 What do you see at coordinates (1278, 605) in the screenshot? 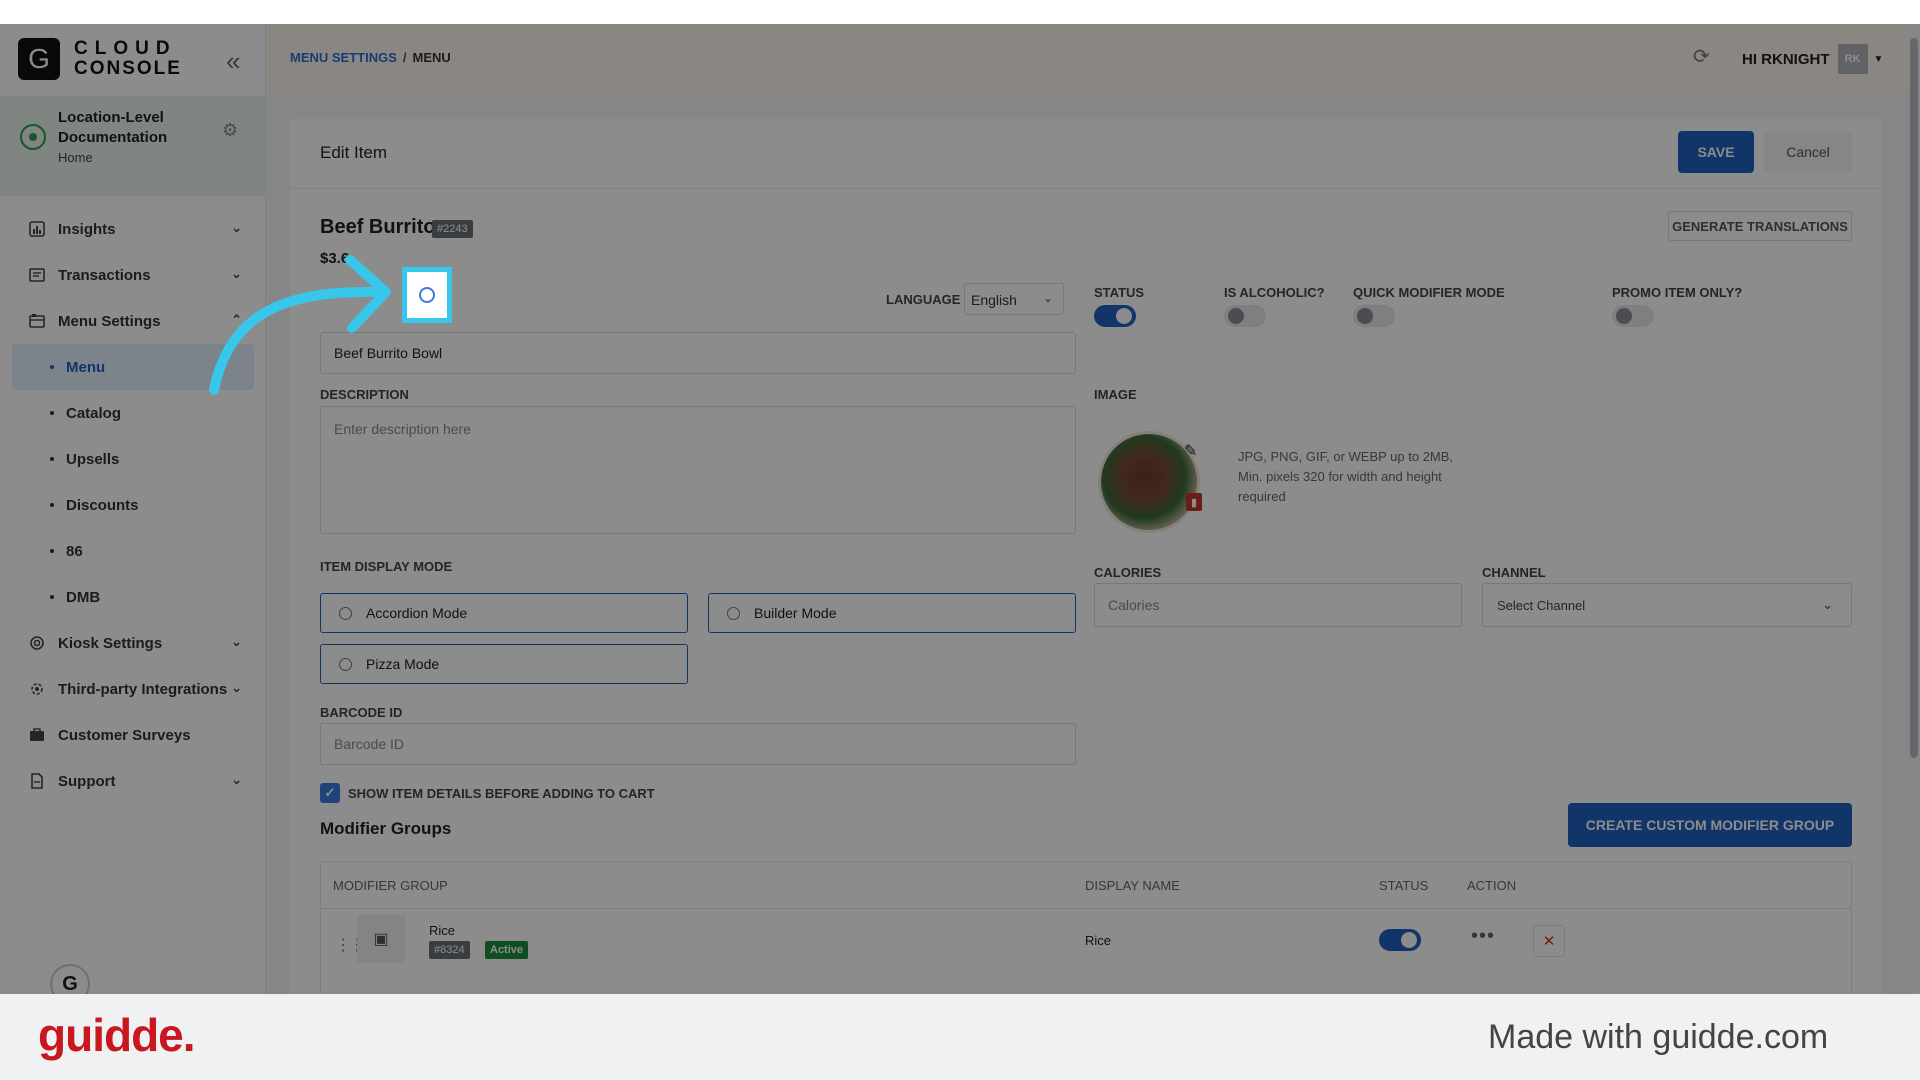
I see `calories-field: Calories` at bounding box center [1278, 605].